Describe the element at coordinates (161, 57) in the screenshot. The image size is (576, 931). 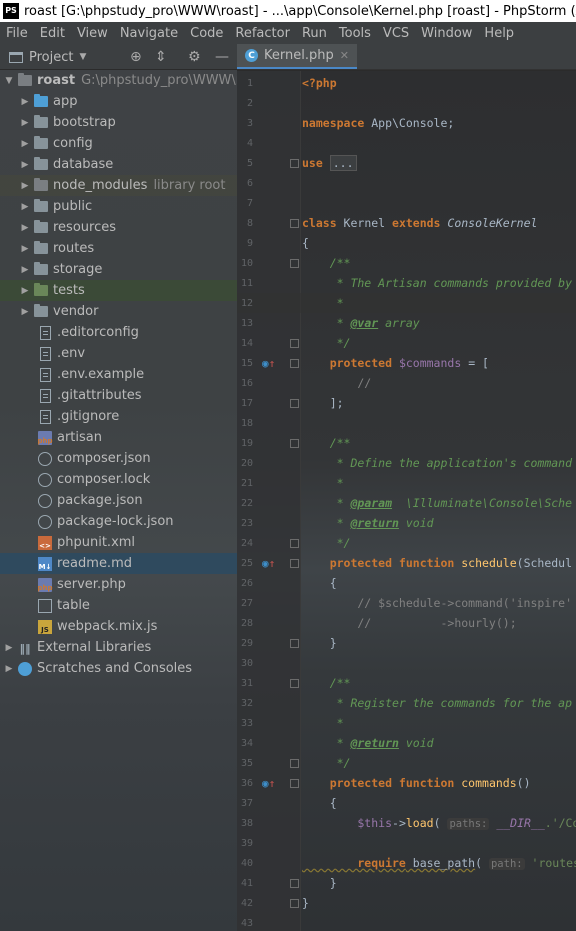
I see `collapse-all-icon: ⇕` at that location.